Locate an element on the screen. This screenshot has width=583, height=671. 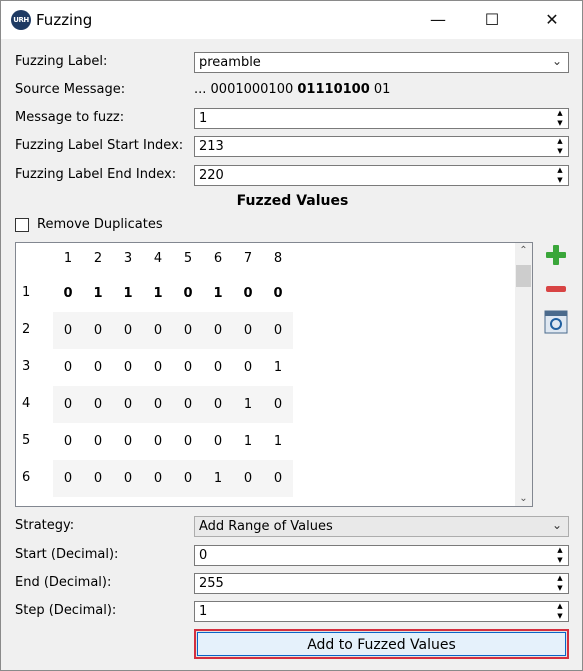
remove-duplicates-checkbox is located at coordinates (22, 225).